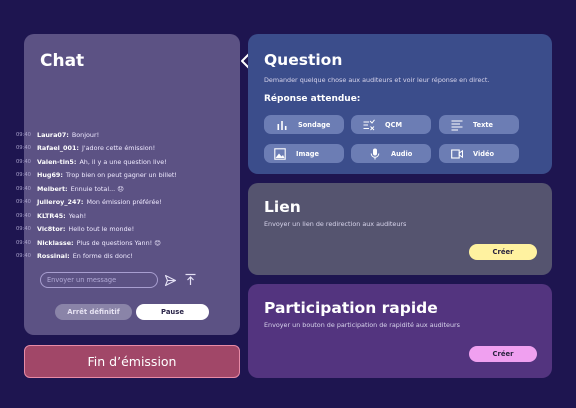 This screenshot has width=576, height=408. Describe the element at coordinates (282, 125) in the screenshot. I see `bar-chart-icon` at that location.